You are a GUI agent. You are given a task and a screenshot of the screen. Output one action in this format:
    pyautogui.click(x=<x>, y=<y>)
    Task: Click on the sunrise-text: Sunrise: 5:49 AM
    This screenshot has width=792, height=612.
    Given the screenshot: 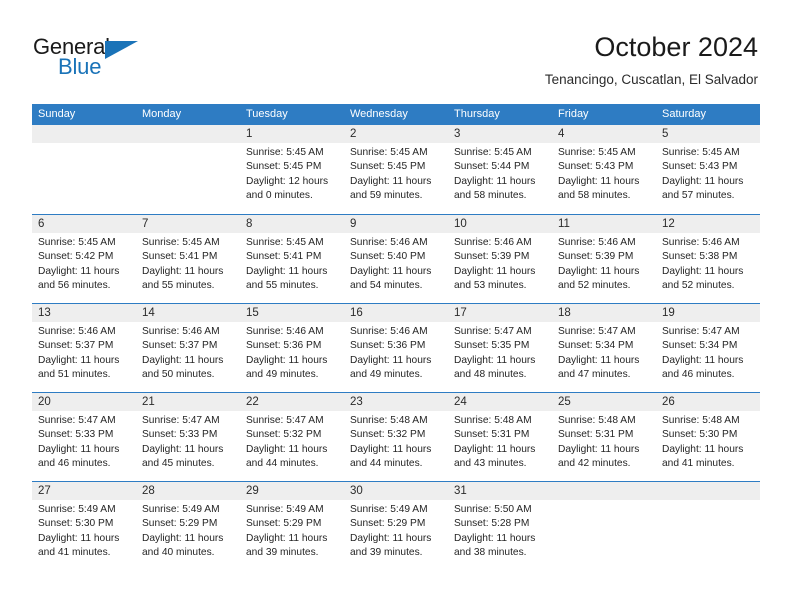 What is the action you would take?
    pyautogui.click(x=285, y=509)
    